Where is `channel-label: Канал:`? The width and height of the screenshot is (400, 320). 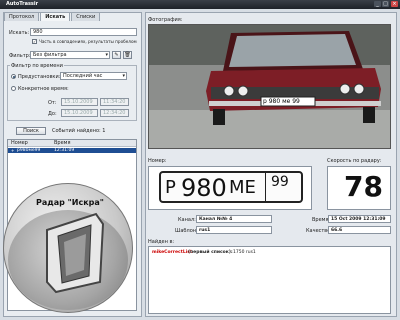
channel-label: Канал: is located at coordinates (187, 220).